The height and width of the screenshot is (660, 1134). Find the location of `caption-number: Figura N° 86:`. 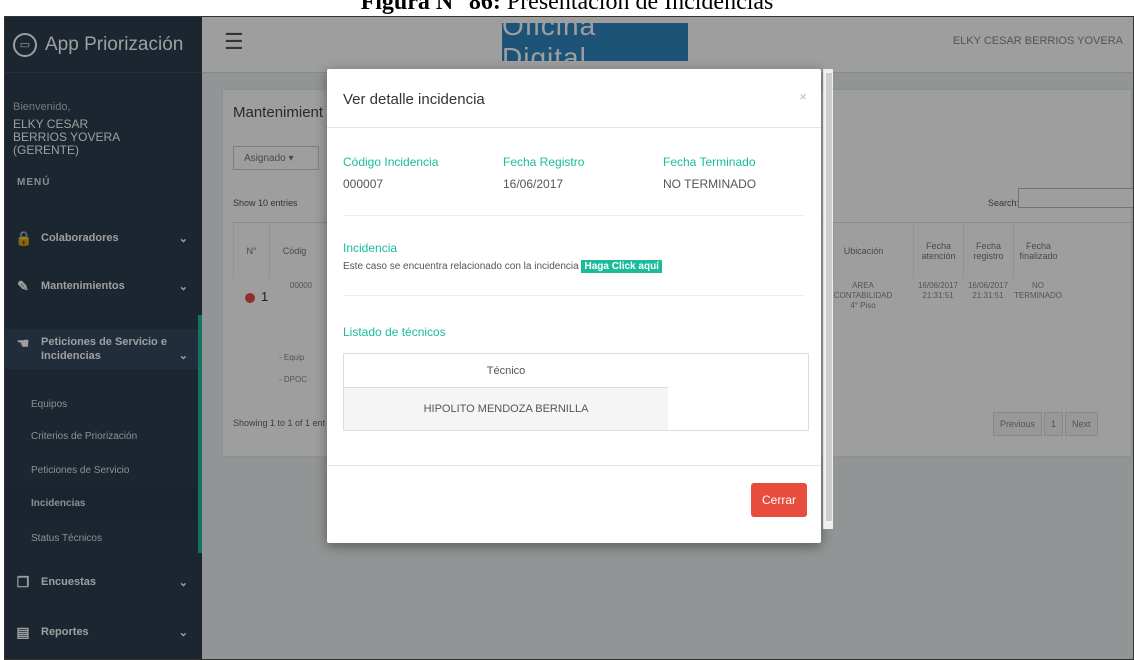

caption-number: Figura N° 86: is located at coordinates (430, 7).